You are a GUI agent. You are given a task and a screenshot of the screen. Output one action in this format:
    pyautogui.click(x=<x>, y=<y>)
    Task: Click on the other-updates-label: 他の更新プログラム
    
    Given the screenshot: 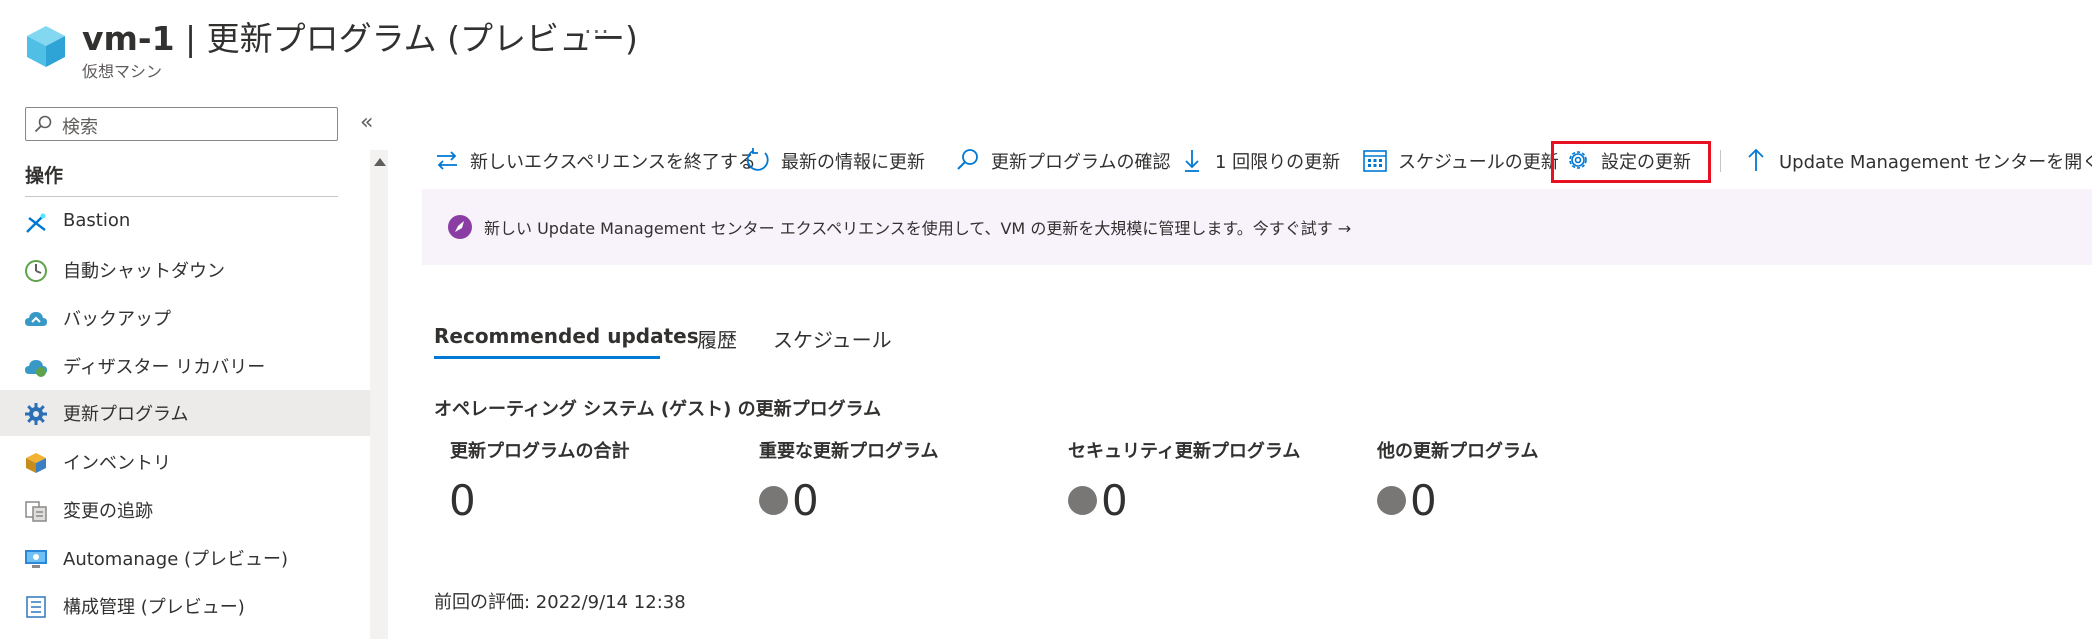 What is the action you would take?
    pyautogui.click(x=1458, y=451)
    